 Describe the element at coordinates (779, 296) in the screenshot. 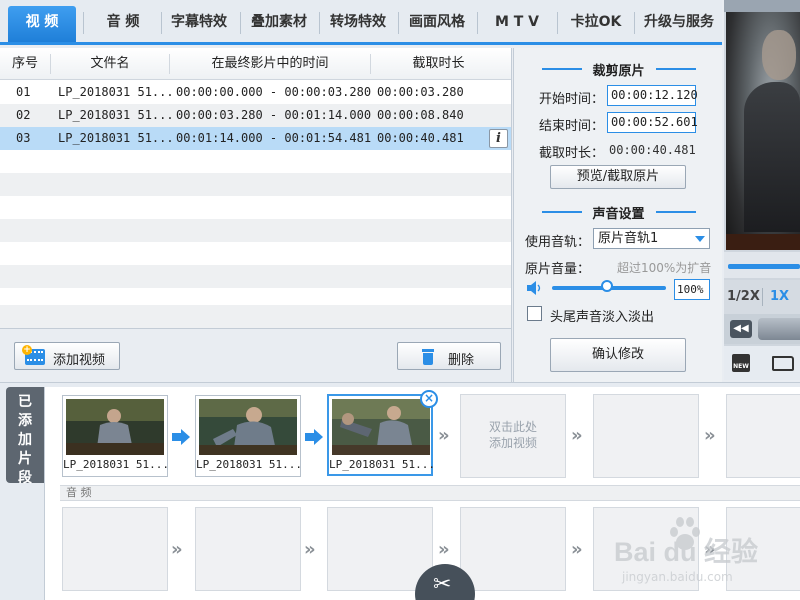

I see `speed-one-button: 1X` at that location.